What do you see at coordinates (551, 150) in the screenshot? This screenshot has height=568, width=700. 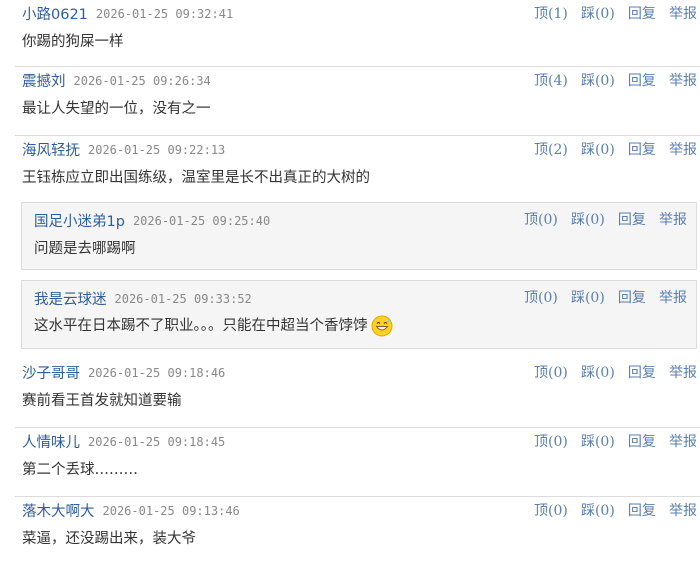 I see `upvote-button: 顶(2)` at bounding box center [551, 150].